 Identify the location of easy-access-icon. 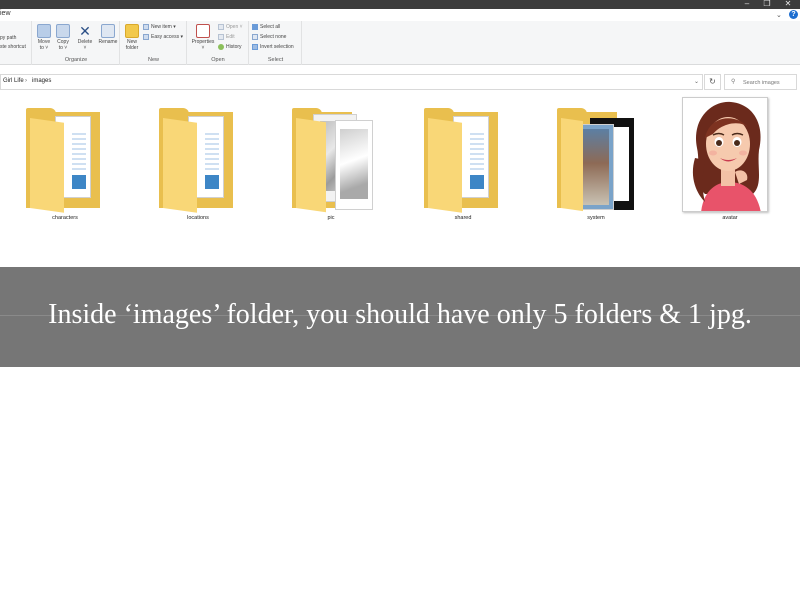
(146, 37).